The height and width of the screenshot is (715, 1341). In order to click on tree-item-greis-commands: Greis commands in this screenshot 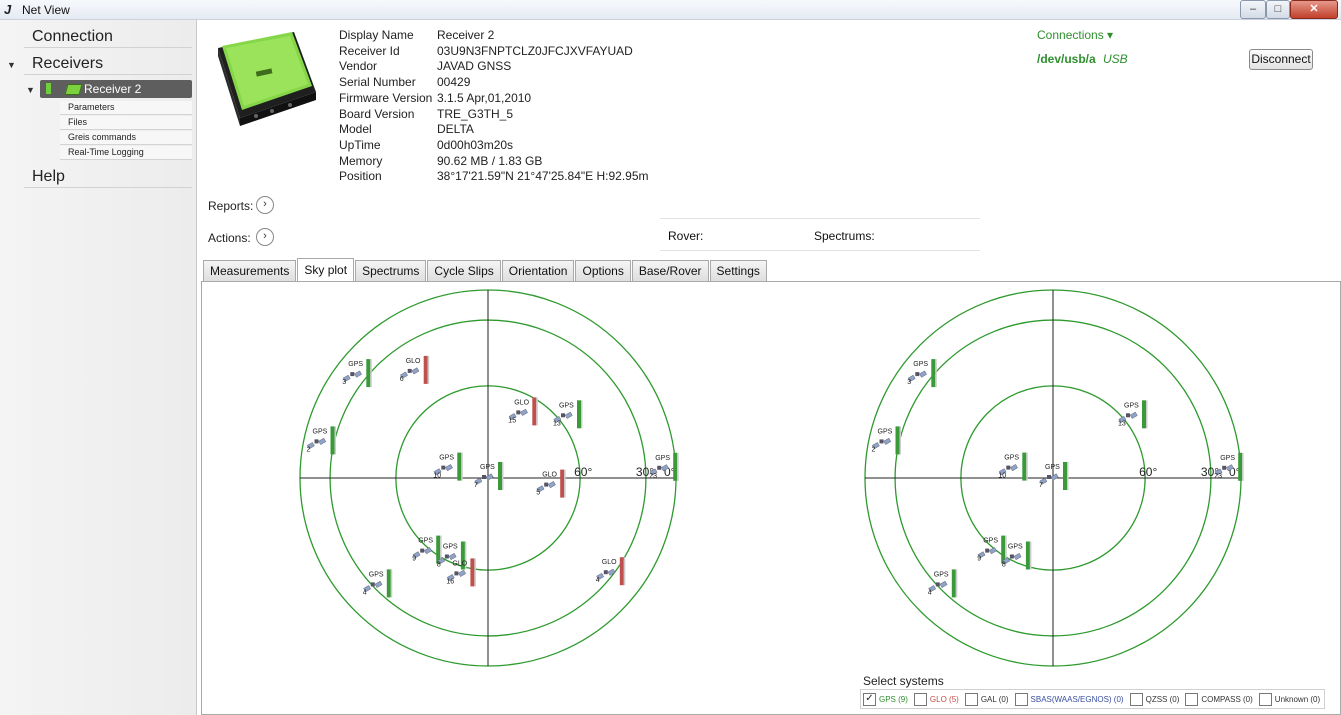, I will do `click(126, 138)`.